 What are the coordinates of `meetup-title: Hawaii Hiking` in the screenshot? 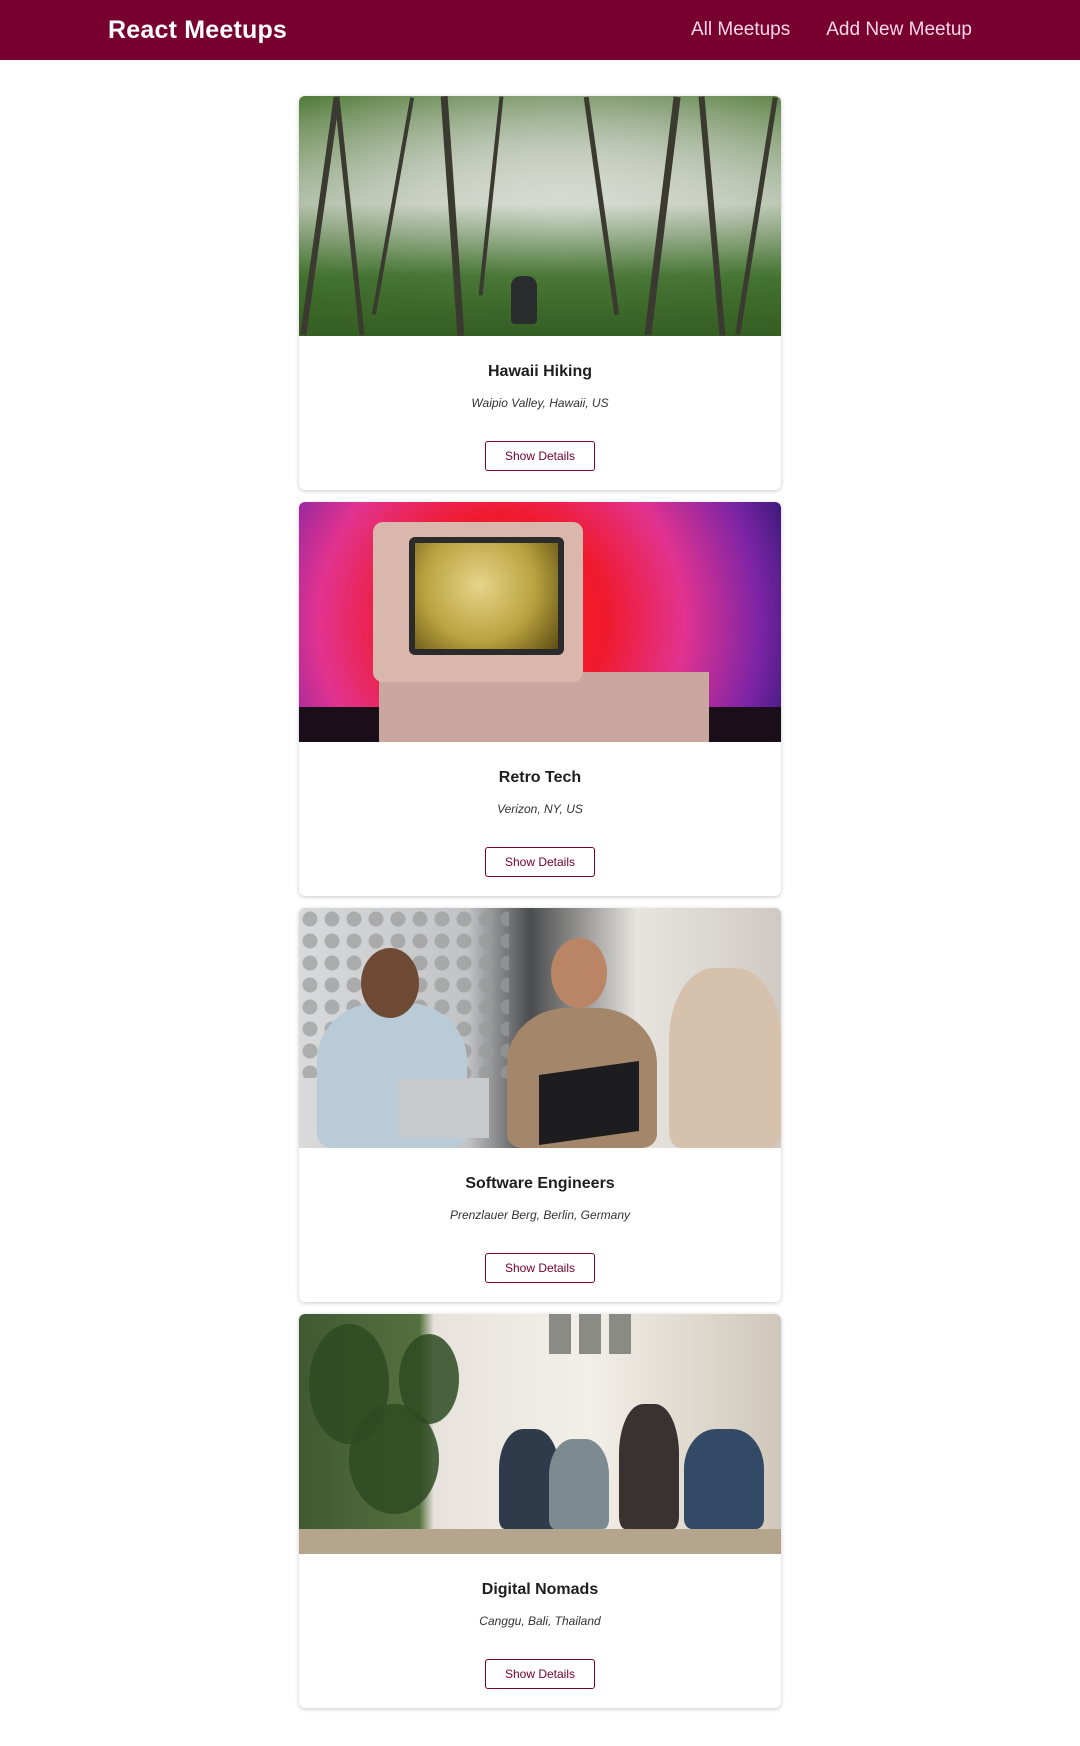 It's located at (540, 371).